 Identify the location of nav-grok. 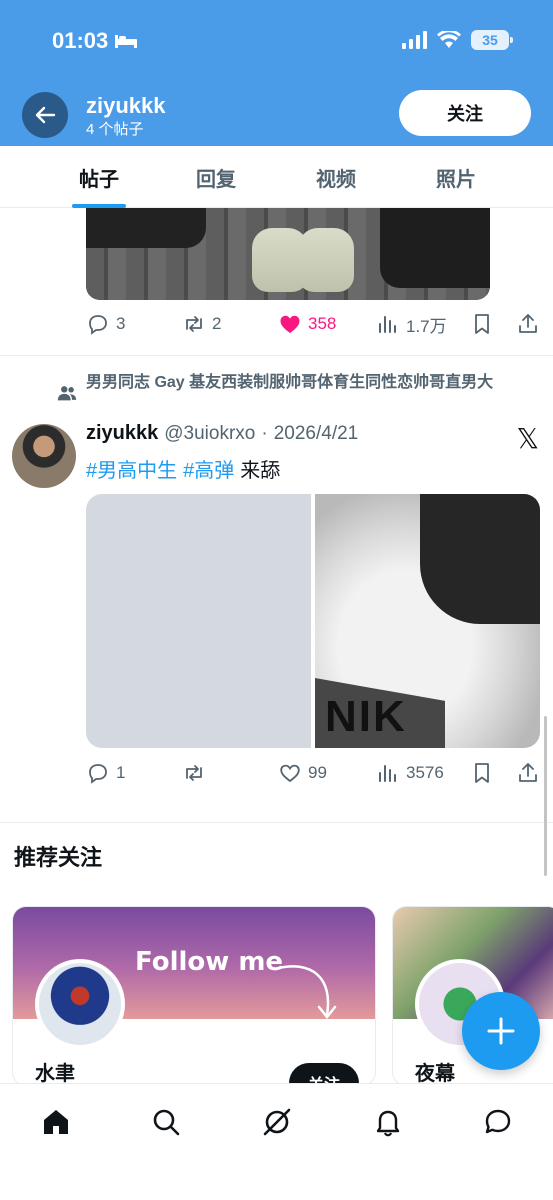
(277, 1122).